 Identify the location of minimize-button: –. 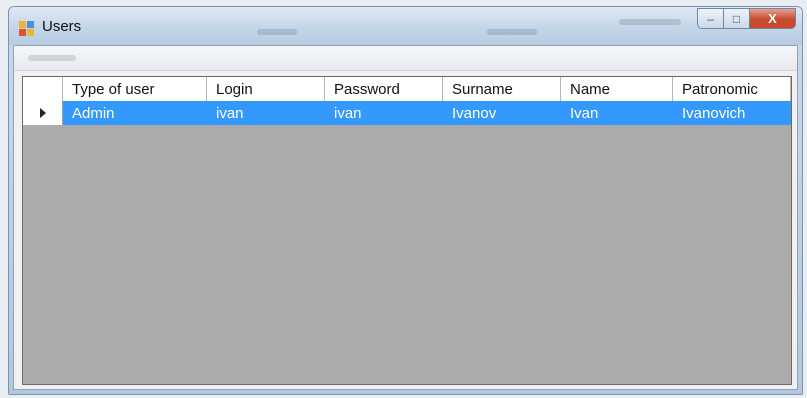
(710, 18).